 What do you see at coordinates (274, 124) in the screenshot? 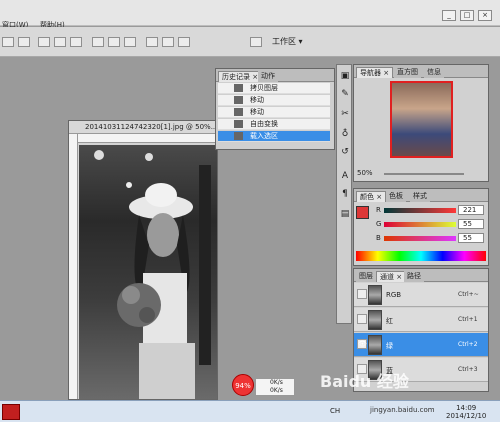
I see `history-item: 自由变换` at bounding box center [274, 124].